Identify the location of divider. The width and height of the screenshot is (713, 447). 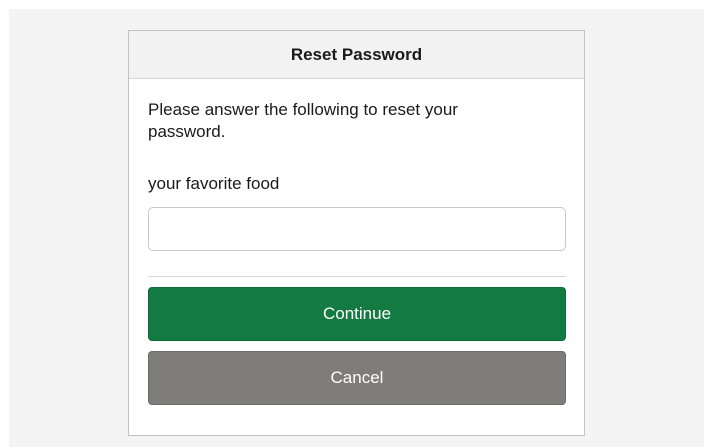
(357, 276).